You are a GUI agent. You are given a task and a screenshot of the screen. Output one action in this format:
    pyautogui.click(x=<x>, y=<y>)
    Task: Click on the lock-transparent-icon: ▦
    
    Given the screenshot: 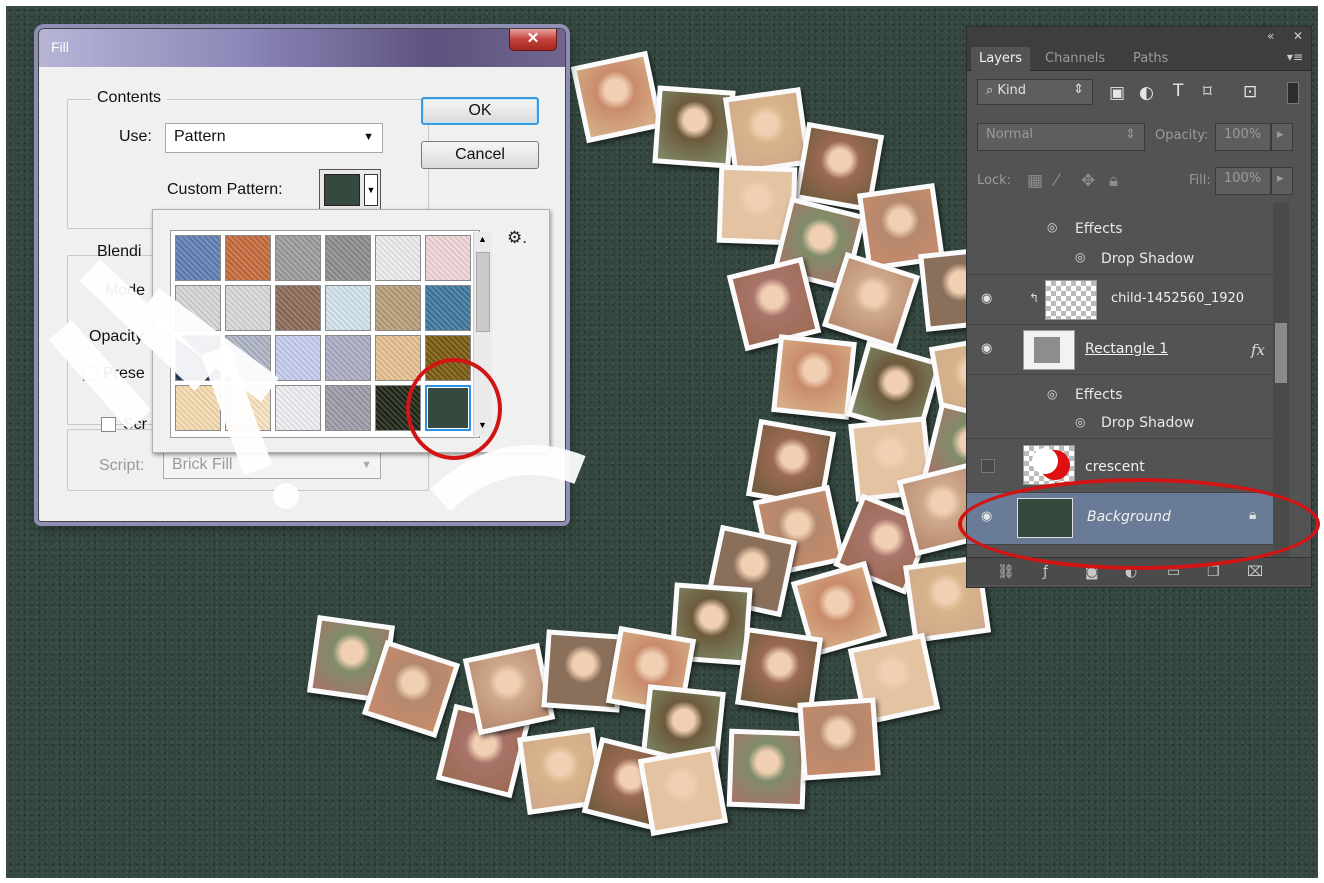 What is the action you would take?
    pyautogui.click(x=1035, y=181)
    